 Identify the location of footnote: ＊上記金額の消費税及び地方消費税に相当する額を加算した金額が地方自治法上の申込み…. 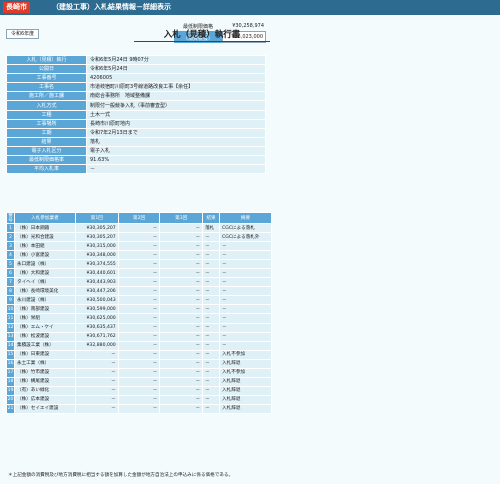
(121, 475).